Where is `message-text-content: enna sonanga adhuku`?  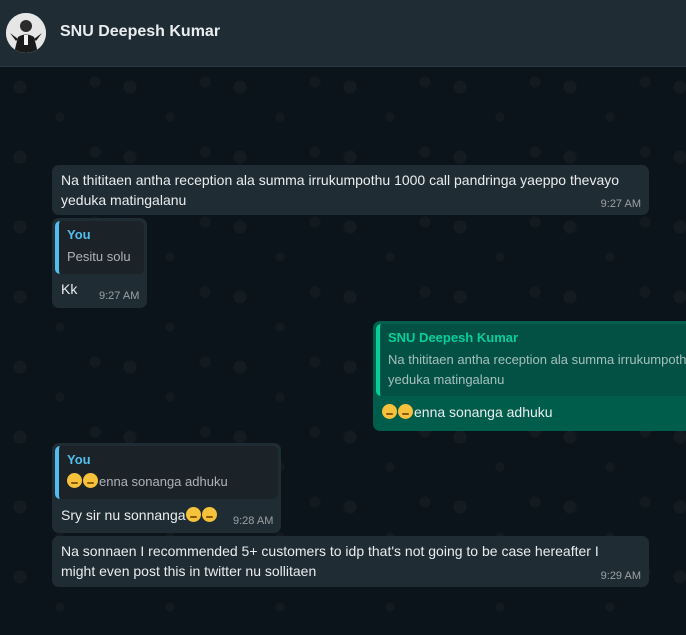
message-text-content: enna sonanga adhuku is located at coordinates (483, 412).